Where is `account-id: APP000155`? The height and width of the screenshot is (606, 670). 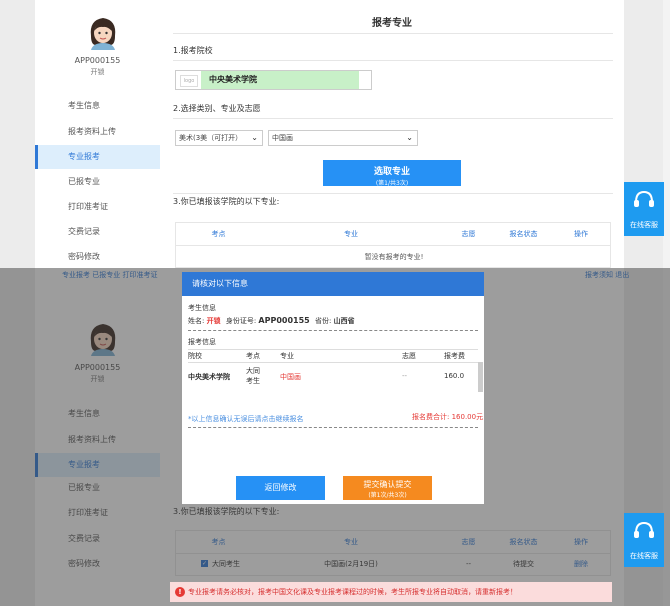
account-id: APP000155 is located at coordinates (97, 60).